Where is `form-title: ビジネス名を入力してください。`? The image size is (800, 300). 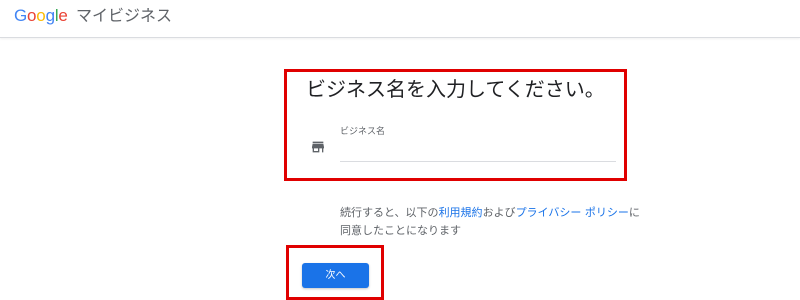 form-title: ビジネス名を入力してください。 is located at coordinates (455, 89).